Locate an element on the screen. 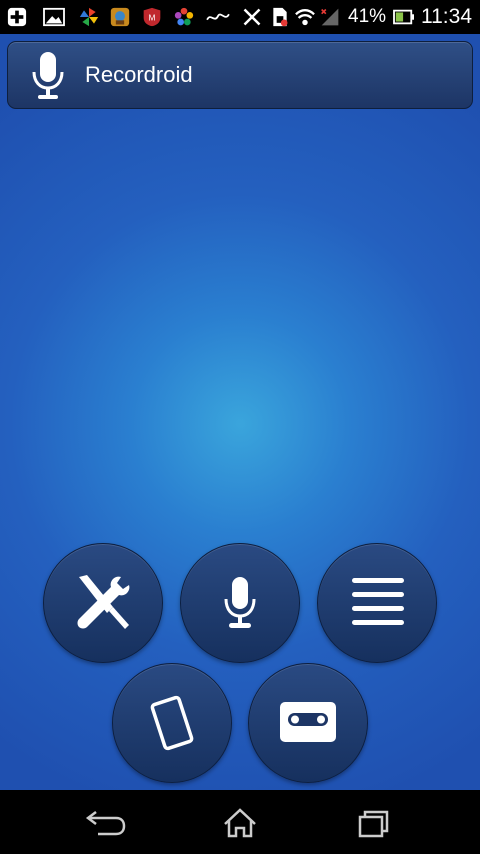  device-button is located at coordinates (172, 723).